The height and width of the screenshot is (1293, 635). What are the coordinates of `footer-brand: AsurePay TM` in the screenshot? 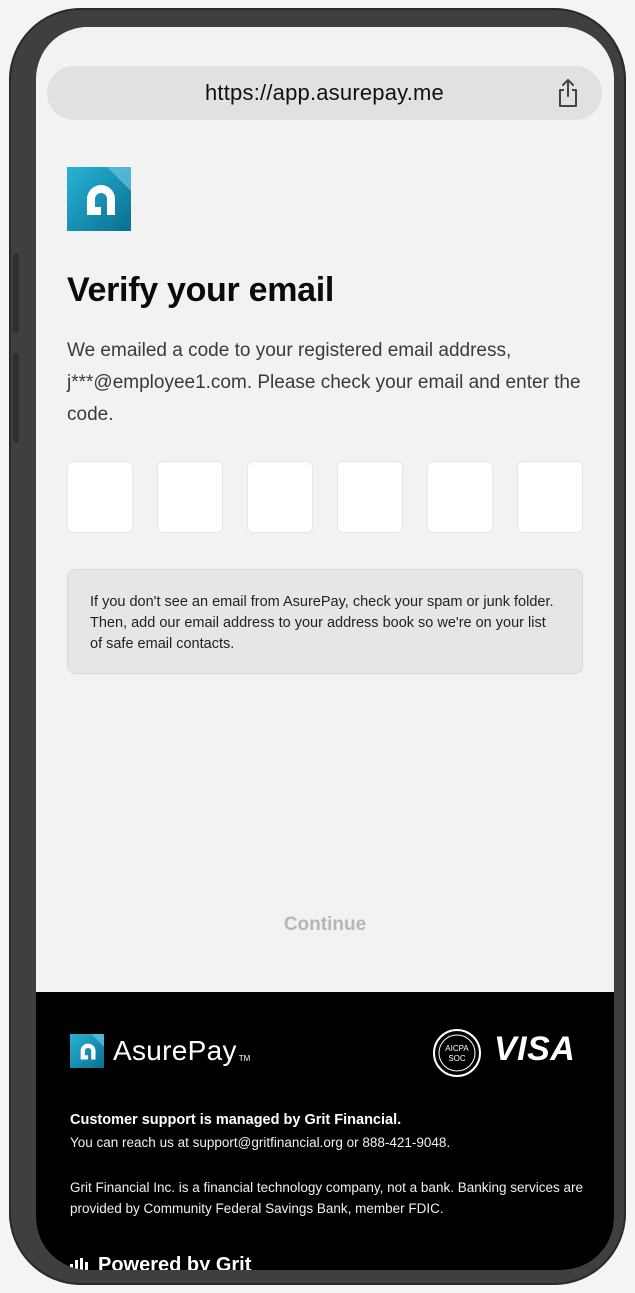 It's located at (160, 1051).